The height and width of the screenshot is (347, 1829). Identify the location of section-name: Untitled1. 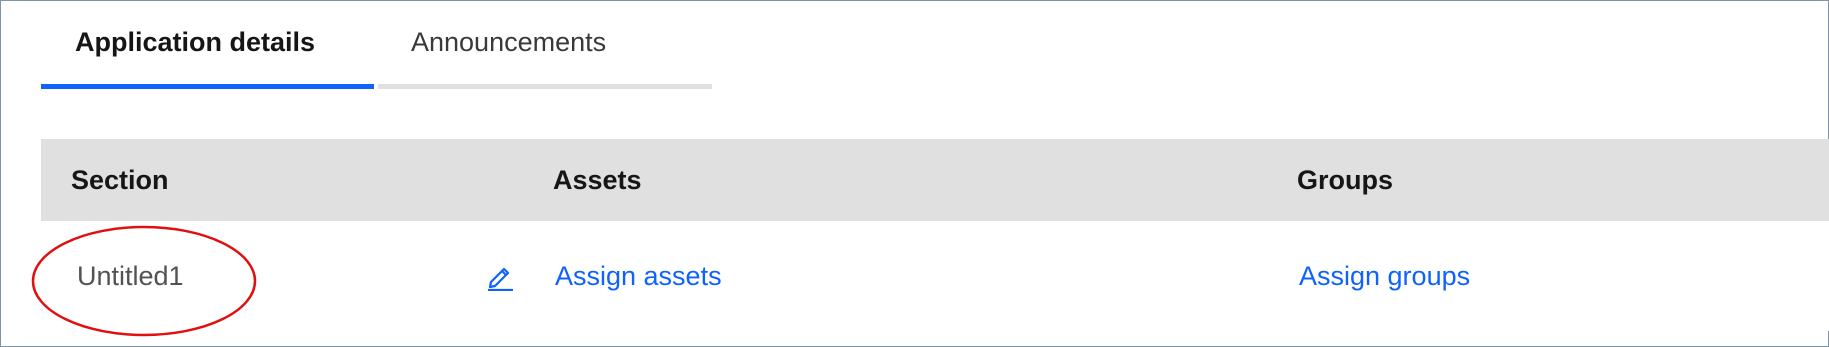
(130, 276).